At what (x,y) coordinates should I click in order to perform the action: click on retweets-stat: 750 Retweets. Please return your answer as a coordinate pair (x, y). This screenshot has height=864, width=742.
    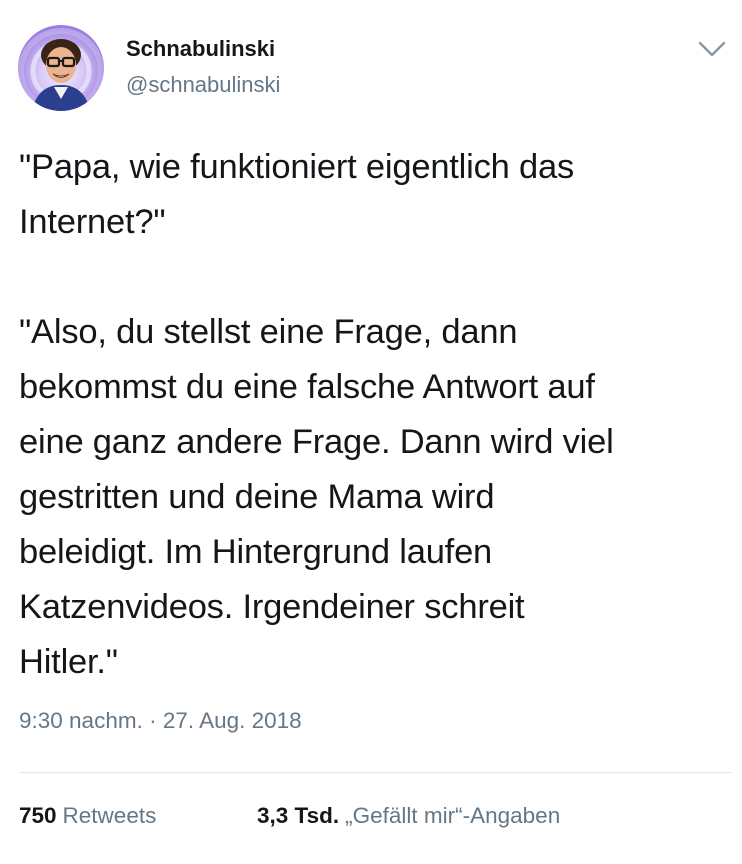
    Looking at the image, I should click on (87, 816).